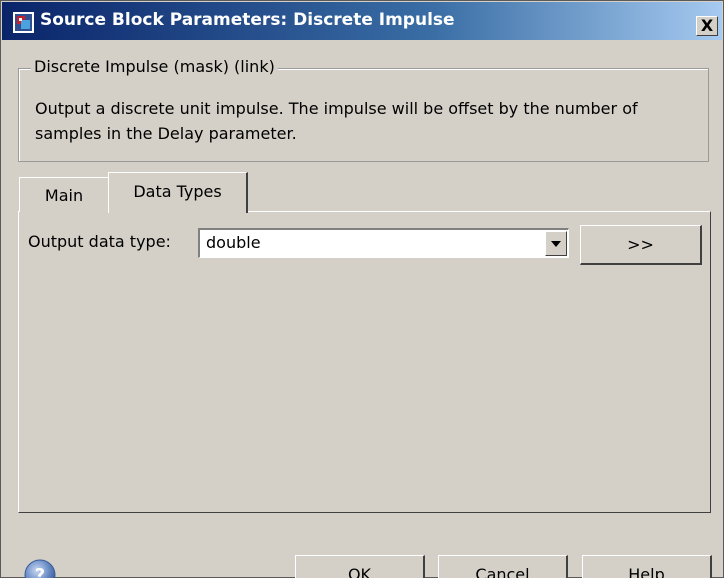  What do you see at coordinates (707, 26) in the screenshot?
I see `close-button: X` at bounding box center [707, 26].